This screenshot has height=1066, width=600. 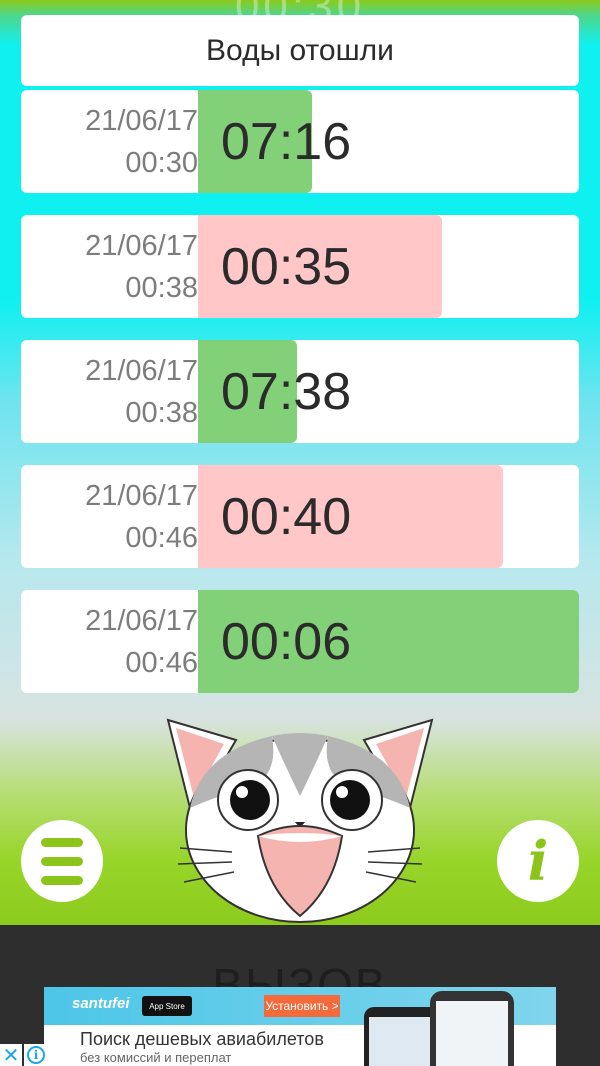 I want to click on record-duration: 00:06, so click(x=286, y=641).